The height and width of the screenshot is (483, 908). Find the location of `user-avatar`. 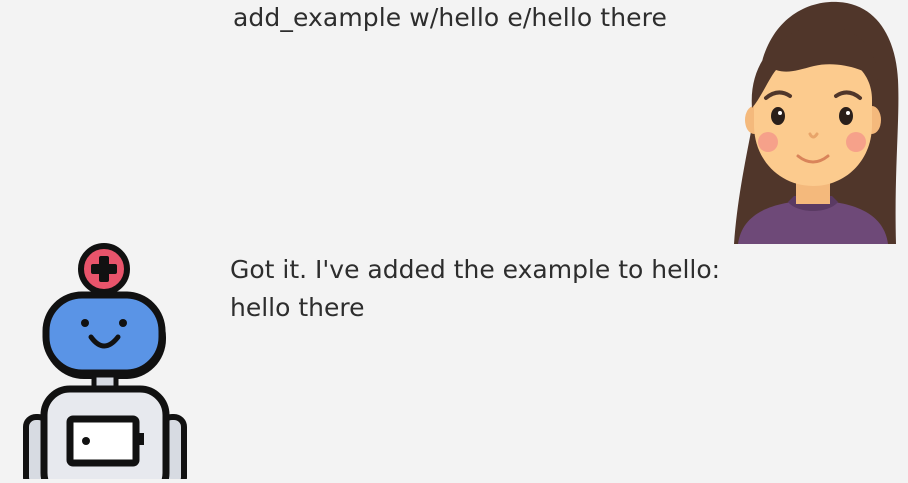

user-avatar is located at coordinates (813, 122).